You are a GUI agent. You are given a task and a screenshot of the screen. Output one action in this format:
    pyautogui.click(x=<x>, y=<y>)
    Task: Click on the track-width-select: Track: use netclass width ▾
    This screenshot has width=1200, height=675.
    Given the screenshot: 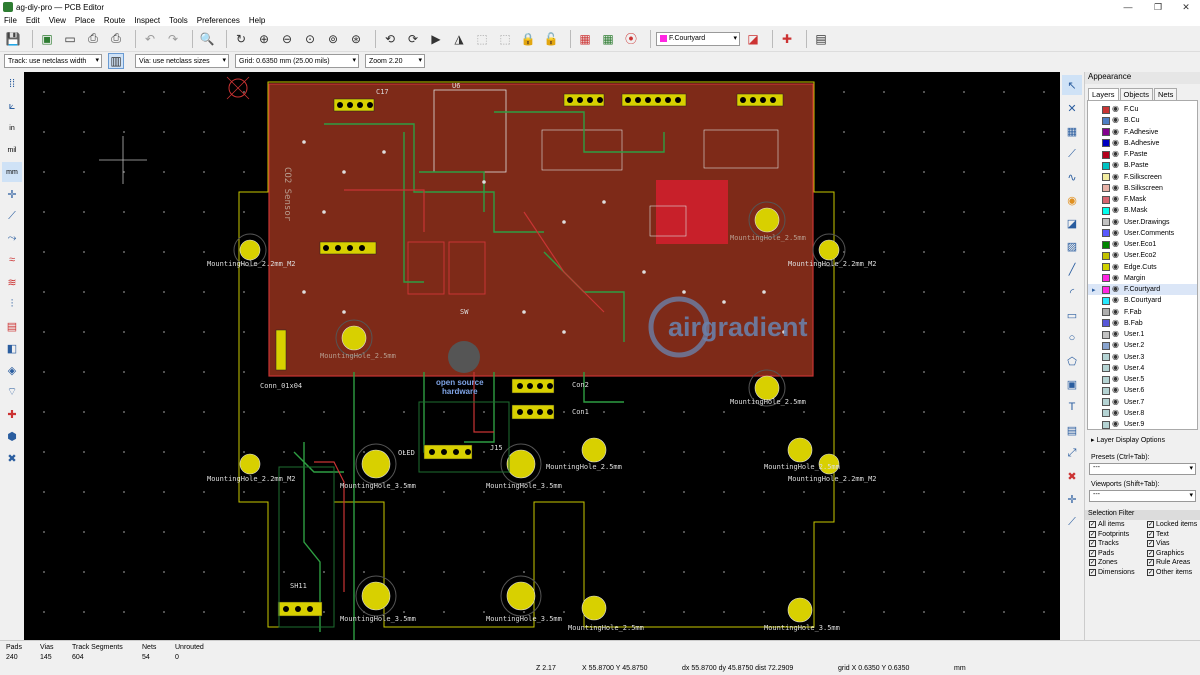 What is the action you would take?
    pyautogui.click(x=53, y=61)
    